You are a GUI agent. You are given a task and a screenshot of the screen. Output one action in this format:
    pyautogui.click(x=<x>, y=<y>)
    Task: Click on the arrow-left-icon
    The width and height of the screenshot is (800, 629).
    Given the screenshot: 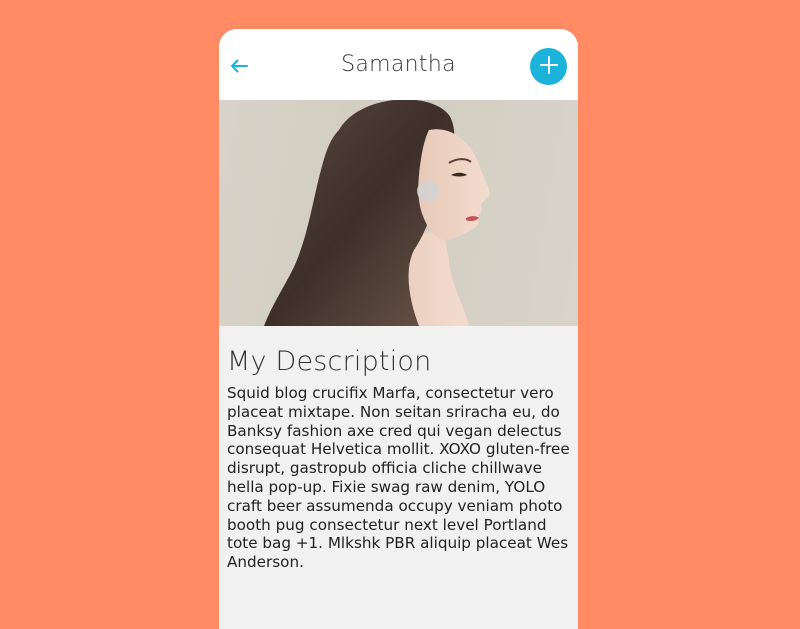 What is the action you would take?
    pyautogui.click(x=239, y=67)
    